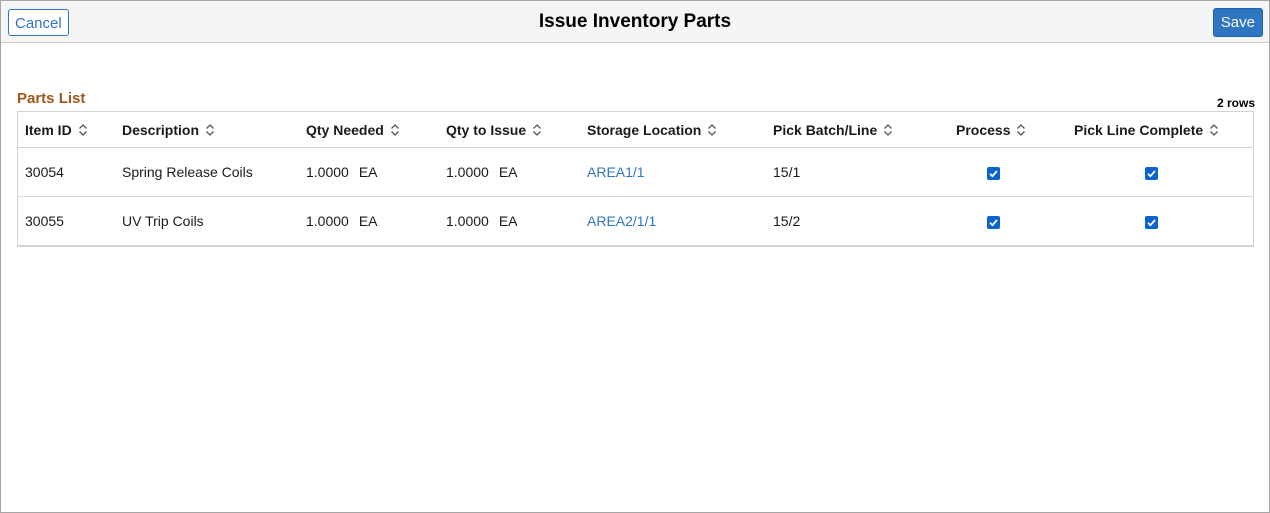  I want to click on dialog-header: Cancel Issue Inventory Parts Save, so click(635, 22).